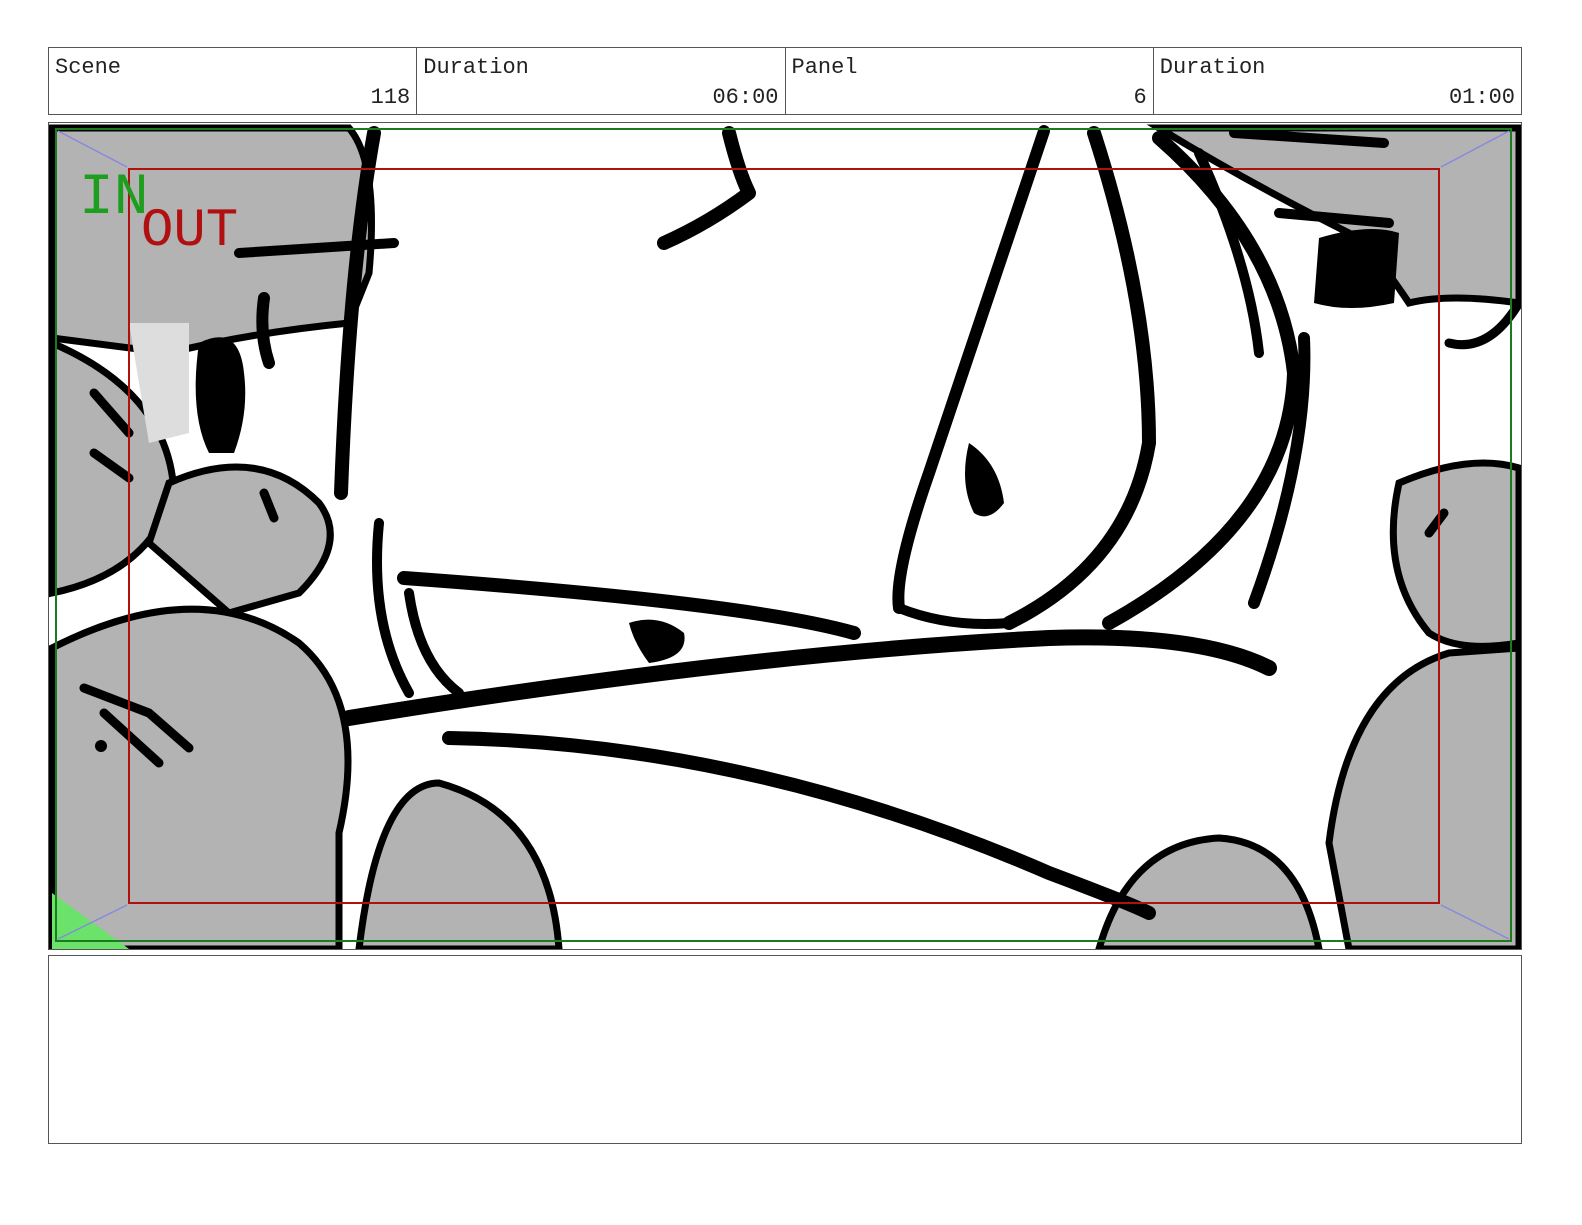 This screenshot has height=1225, width=1582. What do you see at coordinates (114, 198) in the screenshot?
I see `in-label: IN` at bounding box center [114, 198].